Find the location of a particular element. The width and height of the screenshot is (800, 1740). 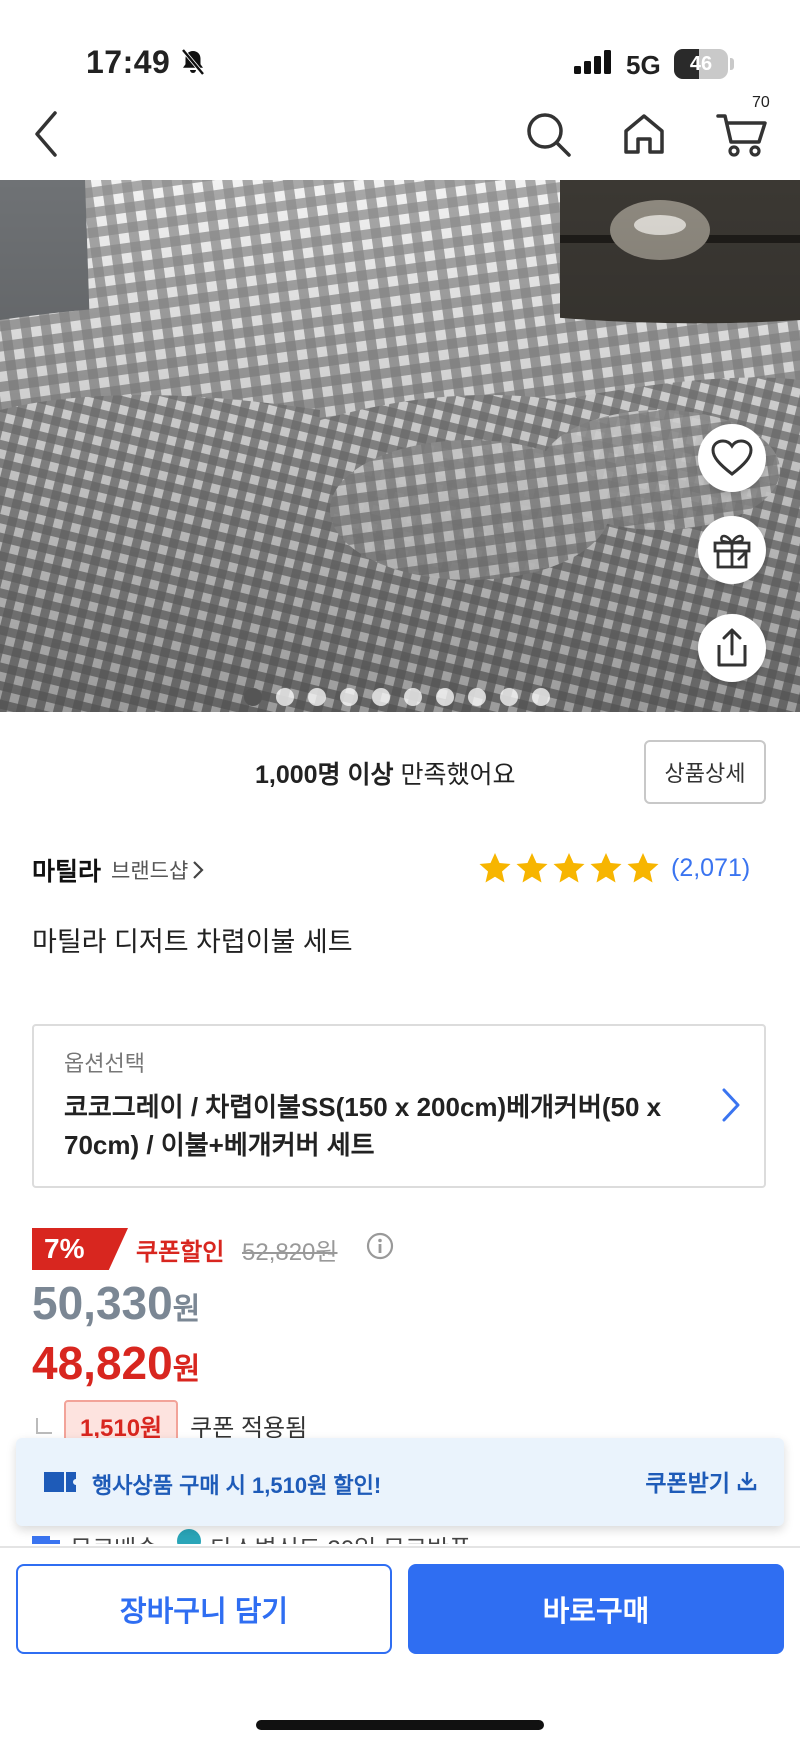

get-coupon-label: 쿠폰받기 is located at coordinates (687, 1483).